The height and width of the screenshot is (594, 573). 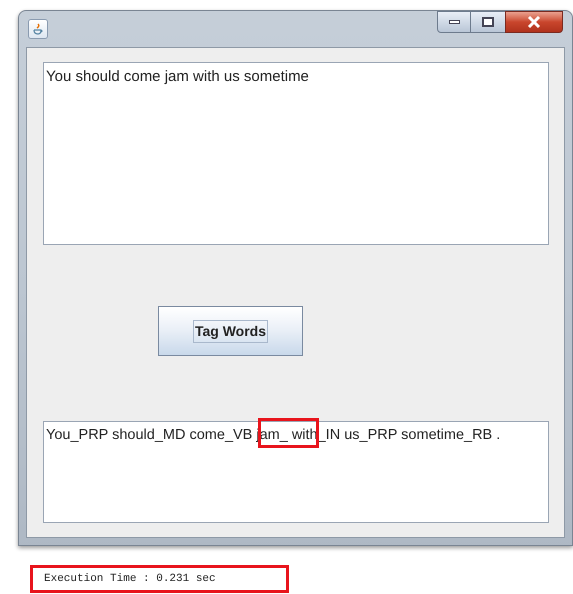 I want to click on tag-words-button: Tag Words, so click(x=230, y=331).